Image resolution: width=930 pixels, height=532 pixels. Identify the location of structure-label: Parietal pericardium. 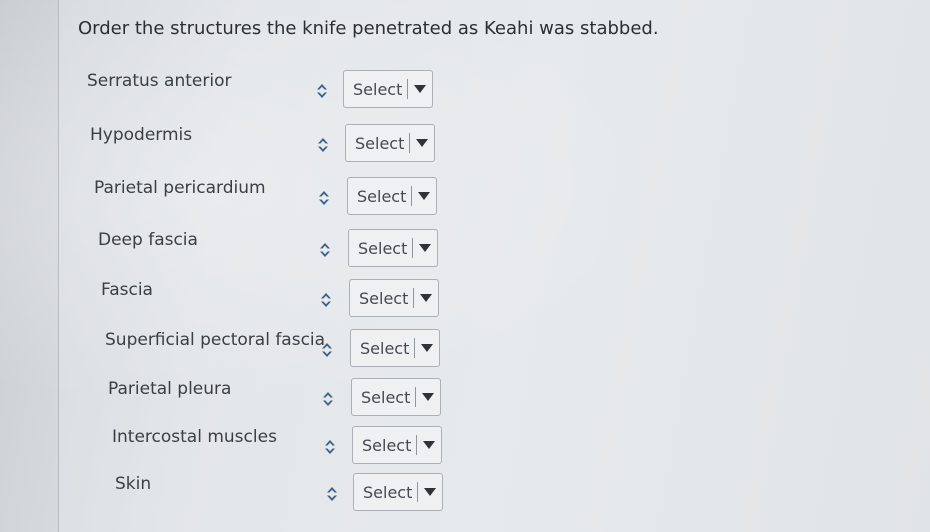
(180, 188).